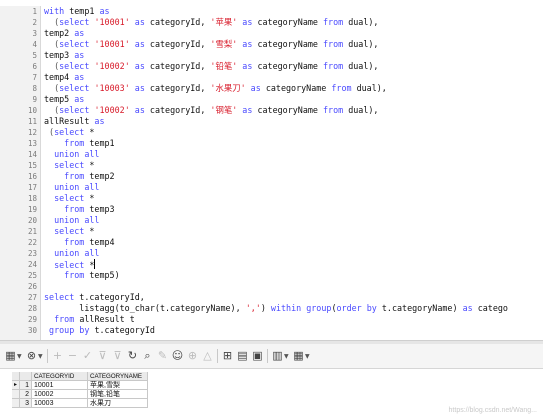 Image resolution: width=543 pixels, height=418 pixels. Describe the element at coordinates (271, 198) in the screenshot. I see `code-line: 18 select *` at that location.